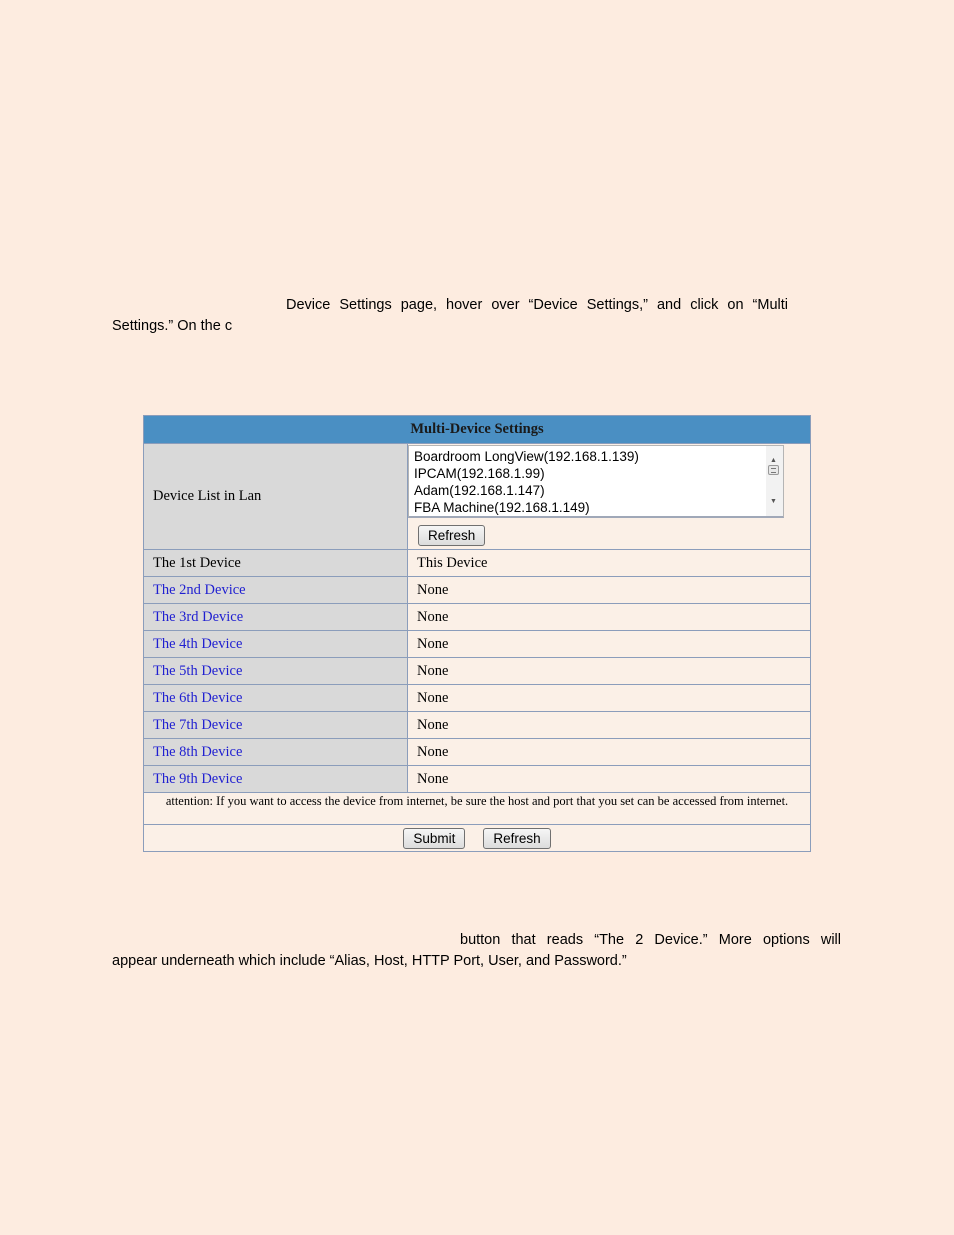 This screenshot has width=954, height=1235. Describe the element at coordinates (276, 779) in the screenshot. I see `device-link-9: The 9th Device` at that location.